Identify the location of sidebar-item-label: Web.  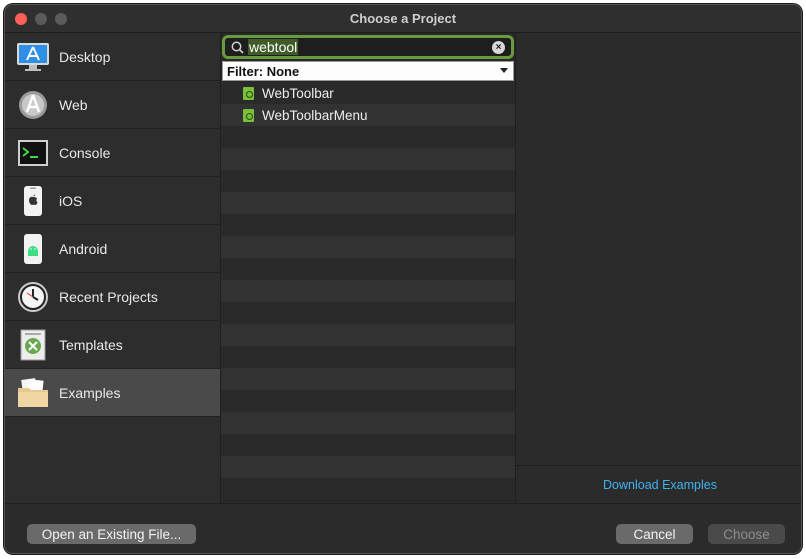
(73, 104).